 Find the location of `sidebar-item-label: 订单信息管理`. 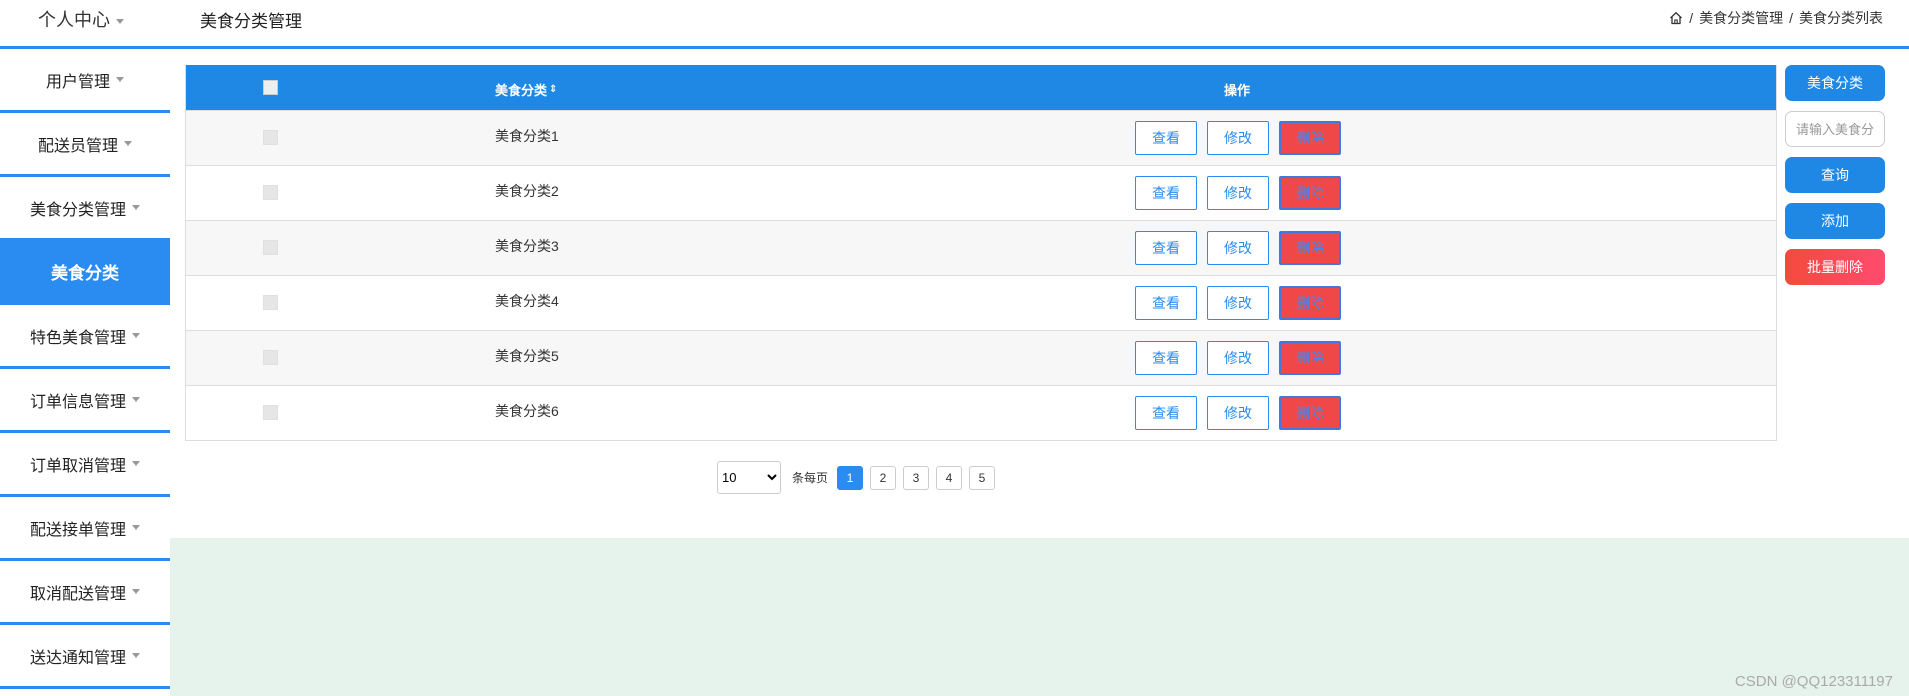

sidebar-item-label: 订单信息管理 is located at coordinates (77, 402).